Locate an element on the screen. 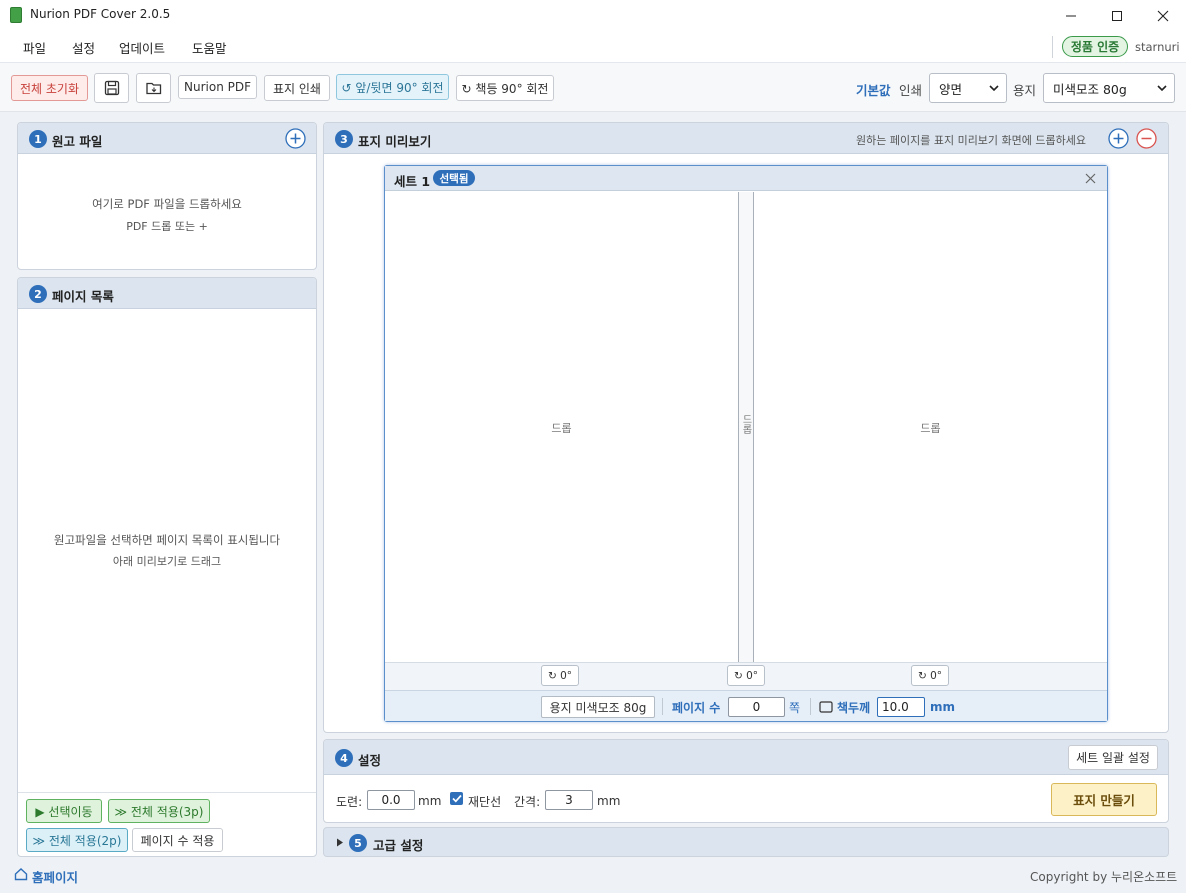  trim-marks-checkbox is located at coordinates (456, 798).